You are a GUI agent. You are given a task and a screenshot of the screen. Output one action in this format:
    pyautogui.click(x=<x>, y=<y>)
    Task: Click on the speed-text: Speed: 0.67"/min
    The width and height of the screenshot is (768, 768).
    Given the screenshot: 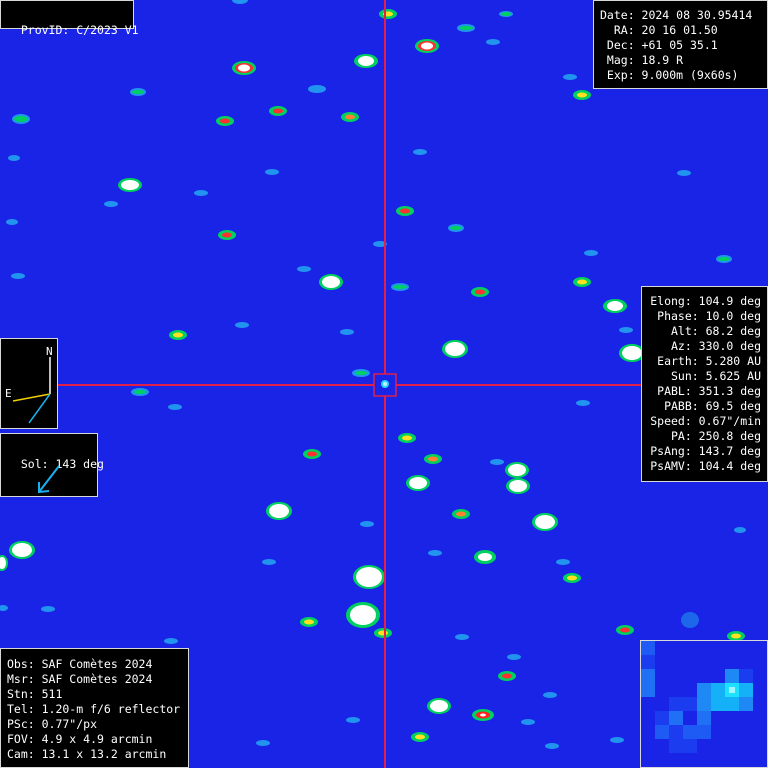 What is the action you would take?
    pyautogui.click(x=705, y=421)
    